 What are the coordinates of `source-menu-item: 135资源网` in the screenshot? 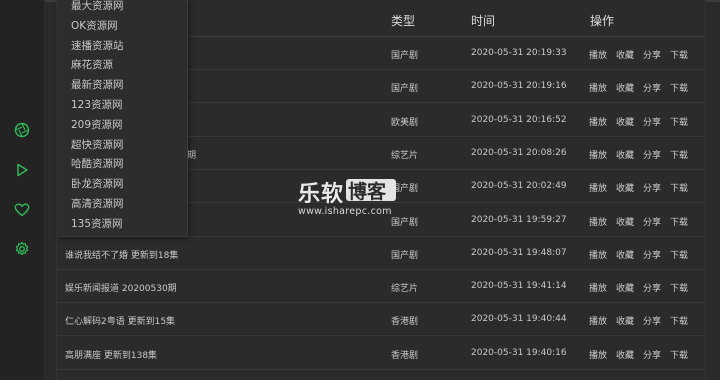 It's located at (97, 223).